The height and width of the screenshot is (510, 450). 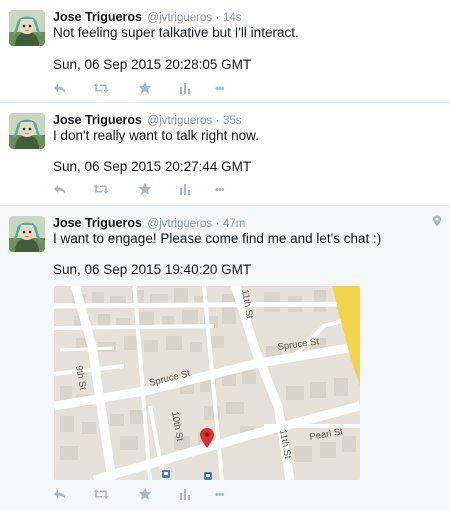 I want to click on tweet-date: Sun, 06 Sep 2015 20:28:05 GMT, so click(x=152, y=64).